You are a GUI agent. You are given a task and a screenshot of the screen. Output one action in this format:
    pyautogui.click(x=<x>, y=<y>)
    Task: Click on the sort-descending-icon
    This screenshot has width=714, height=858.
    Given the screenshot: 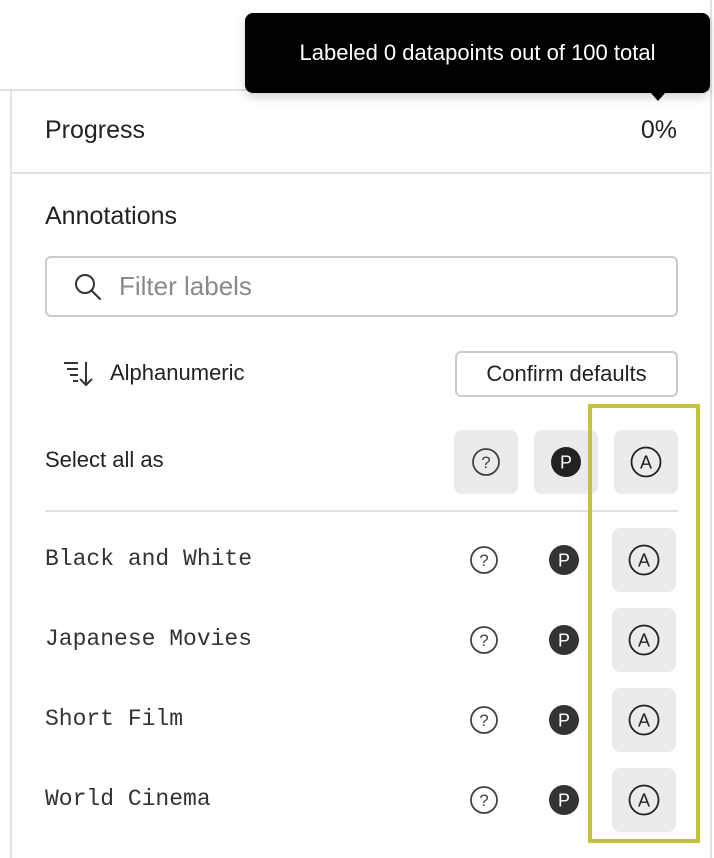 What is the action you would take?
    pyautogui.click(x=78, y=374)
    